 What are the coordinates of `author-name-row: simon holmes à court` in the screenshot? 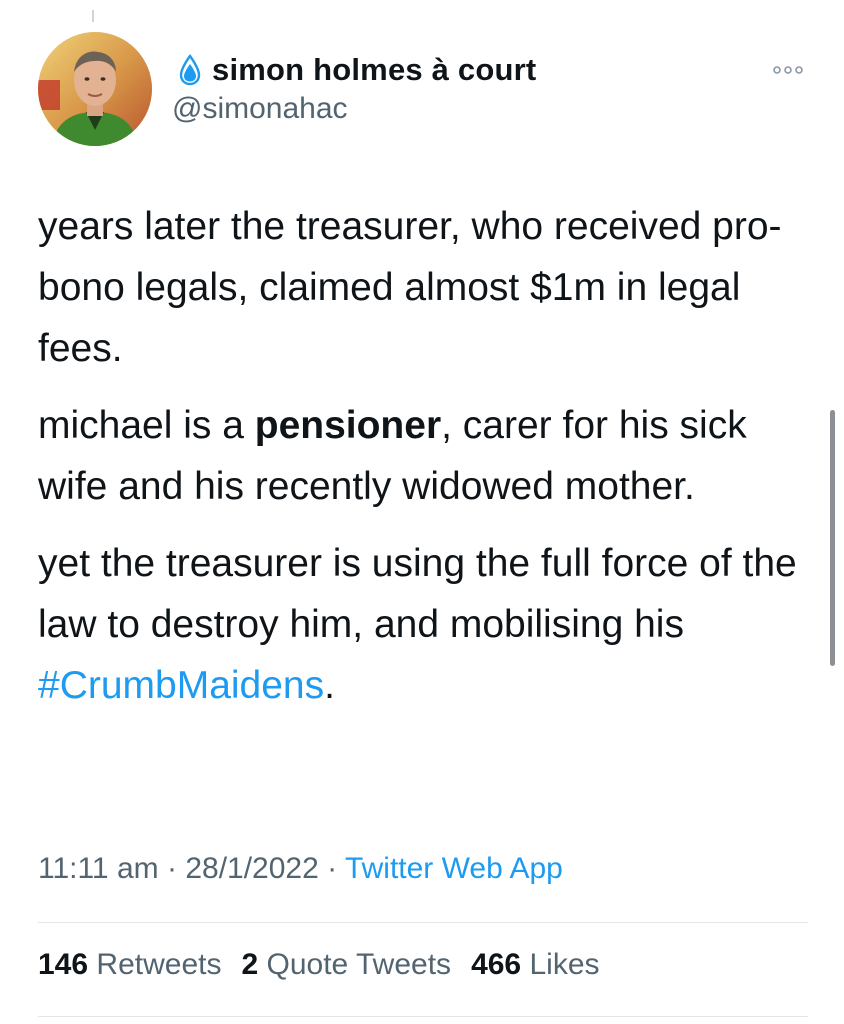 It's located at (357, 70).